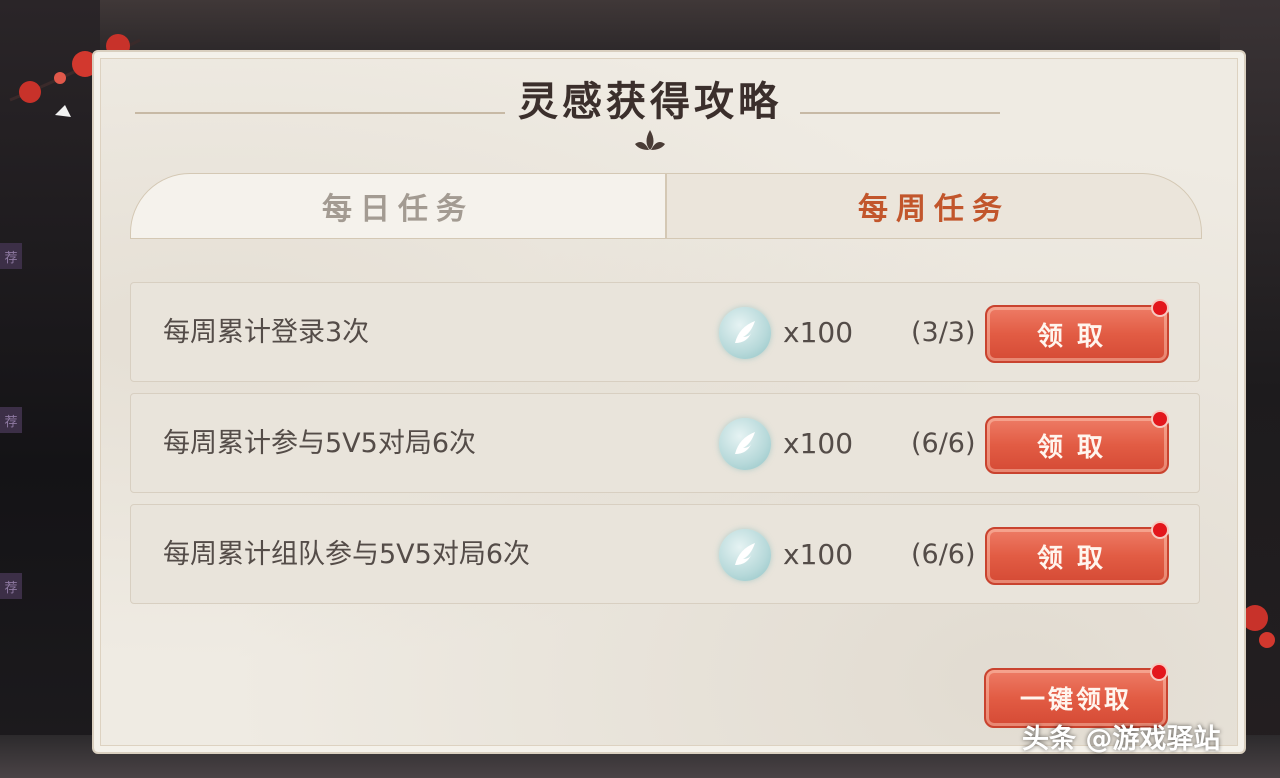  What do you see at coordinates (943, 332) in the screenshot?
I see `task-progress: (3/3)` at bounding box center [943, 332].